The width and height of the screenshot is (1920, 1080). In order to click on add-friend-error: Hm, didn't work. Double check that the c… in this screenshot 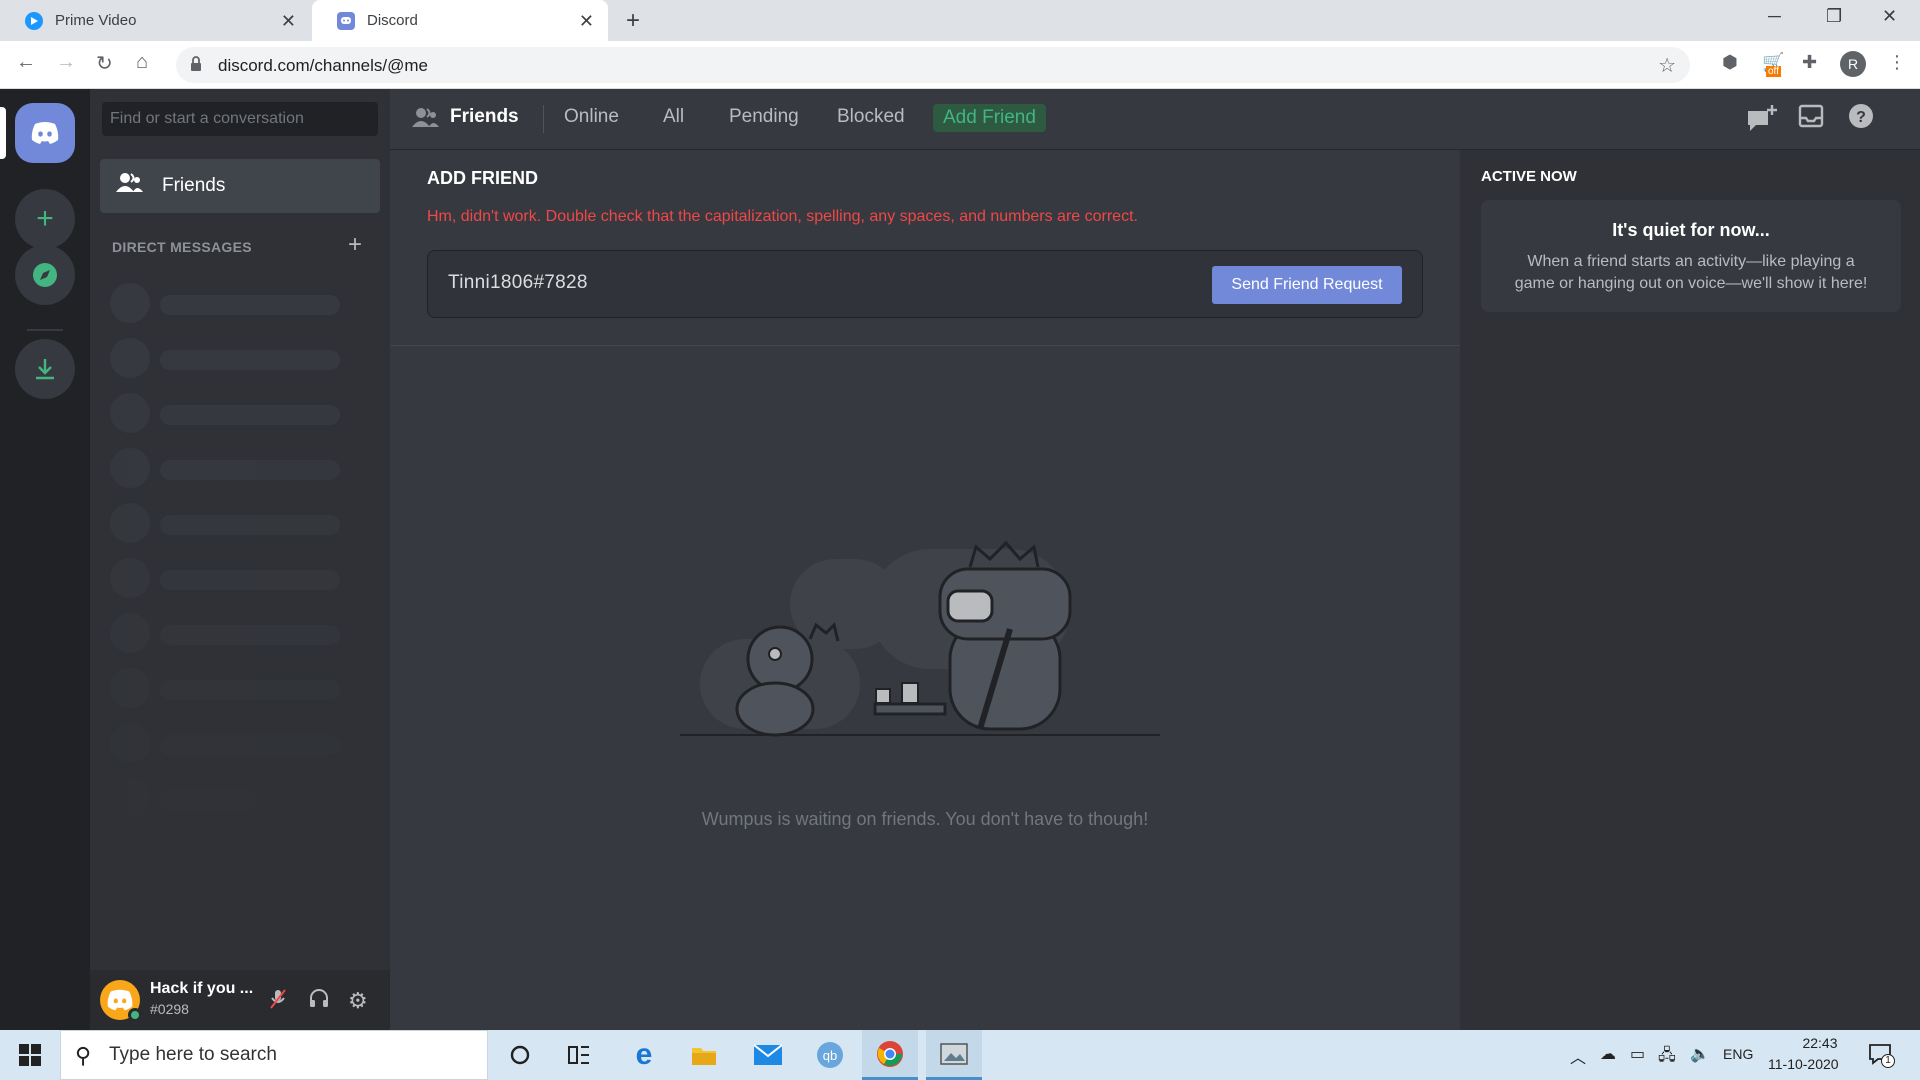, I will do `click(782, 216)`.